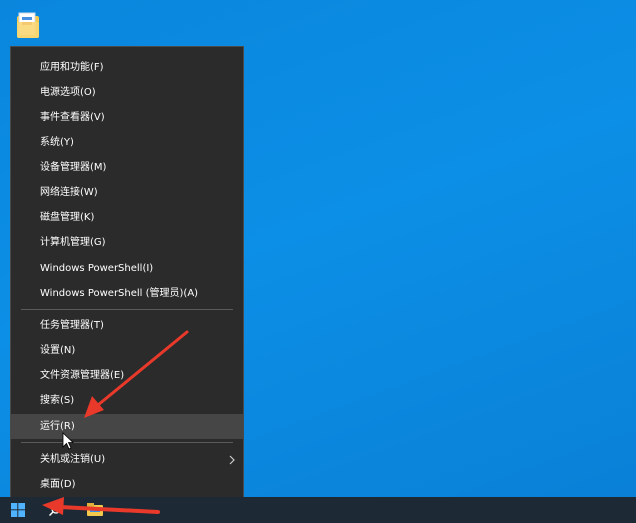 The image size is (636, 523). I want to click on menu-item-file-explorer: 文件资源管理器(E), so click(127, 375).